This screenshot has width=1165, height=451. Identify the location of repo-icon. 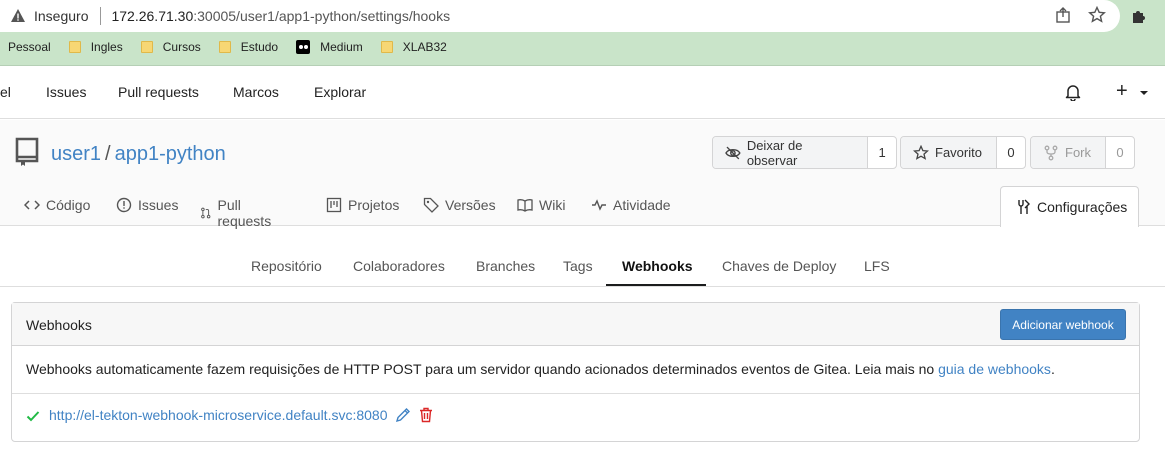
(28, 152).